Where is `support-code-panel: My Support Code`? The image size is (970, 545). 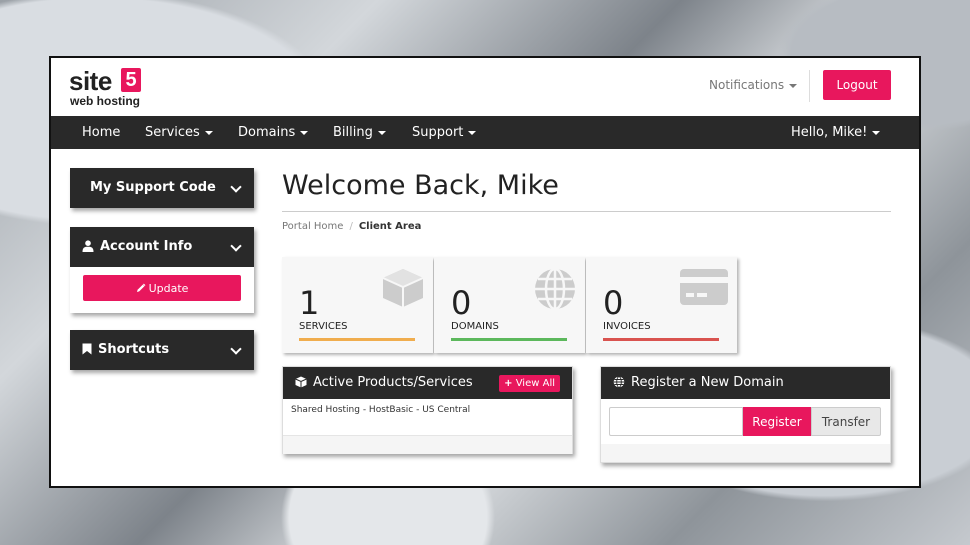 support-code-panel: My Support Code is located at coordinates (162, 188).